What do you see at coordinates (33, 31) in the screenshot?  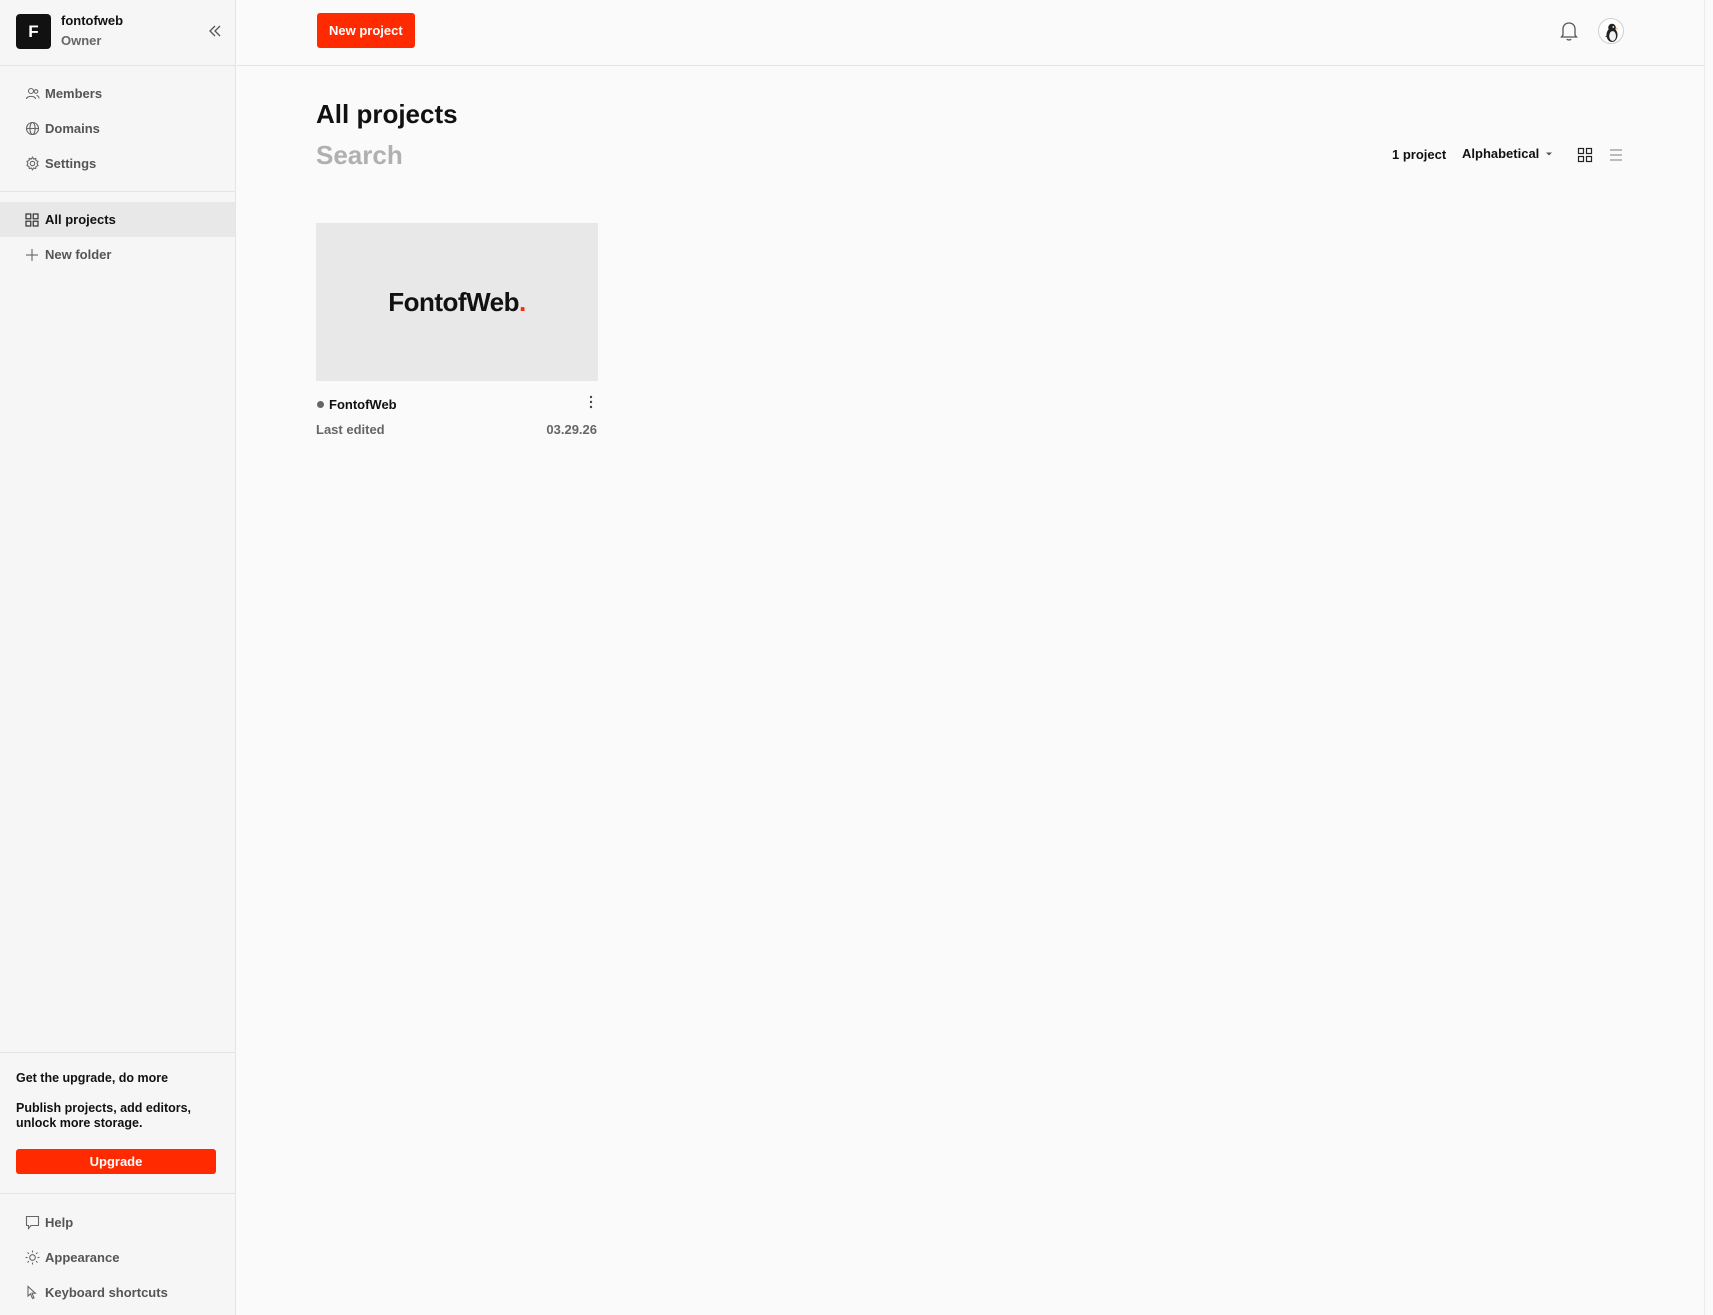 I see `workspace-avatar: F` at bounding box center [33, 31].